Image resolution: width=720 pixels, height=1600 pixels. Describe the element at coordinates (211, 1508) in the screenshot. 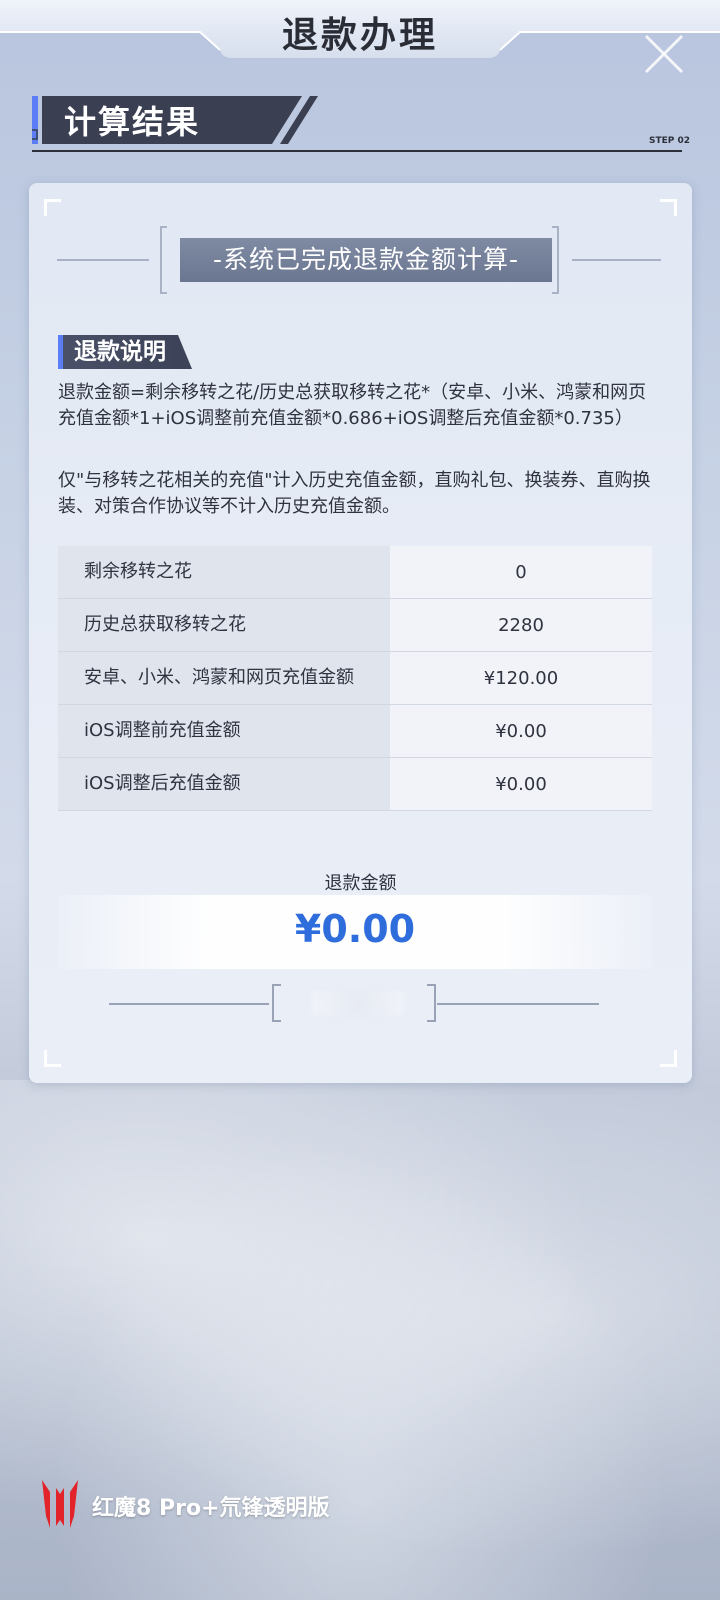

I see `watermark-text: 红魔8 Pro+氘锋透明版` at that location.